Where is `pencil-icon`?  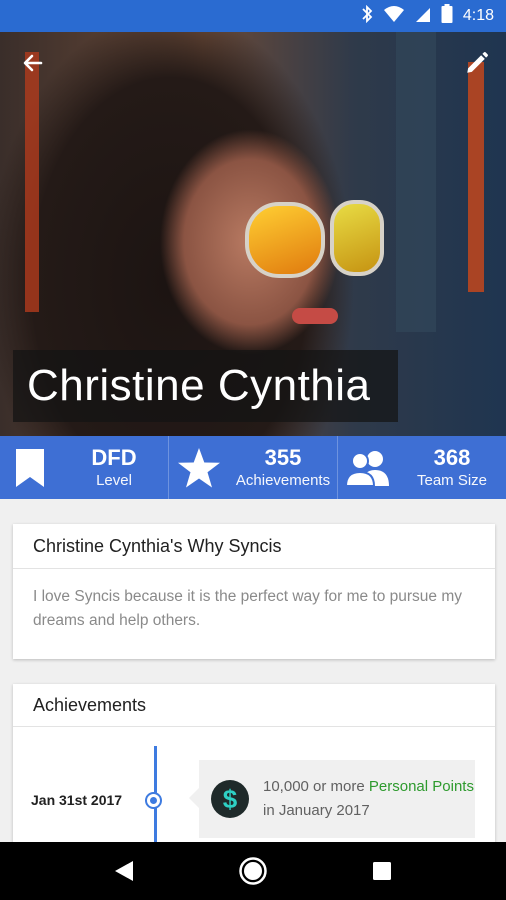
pencil-icon is located at coordinates (478, 62).